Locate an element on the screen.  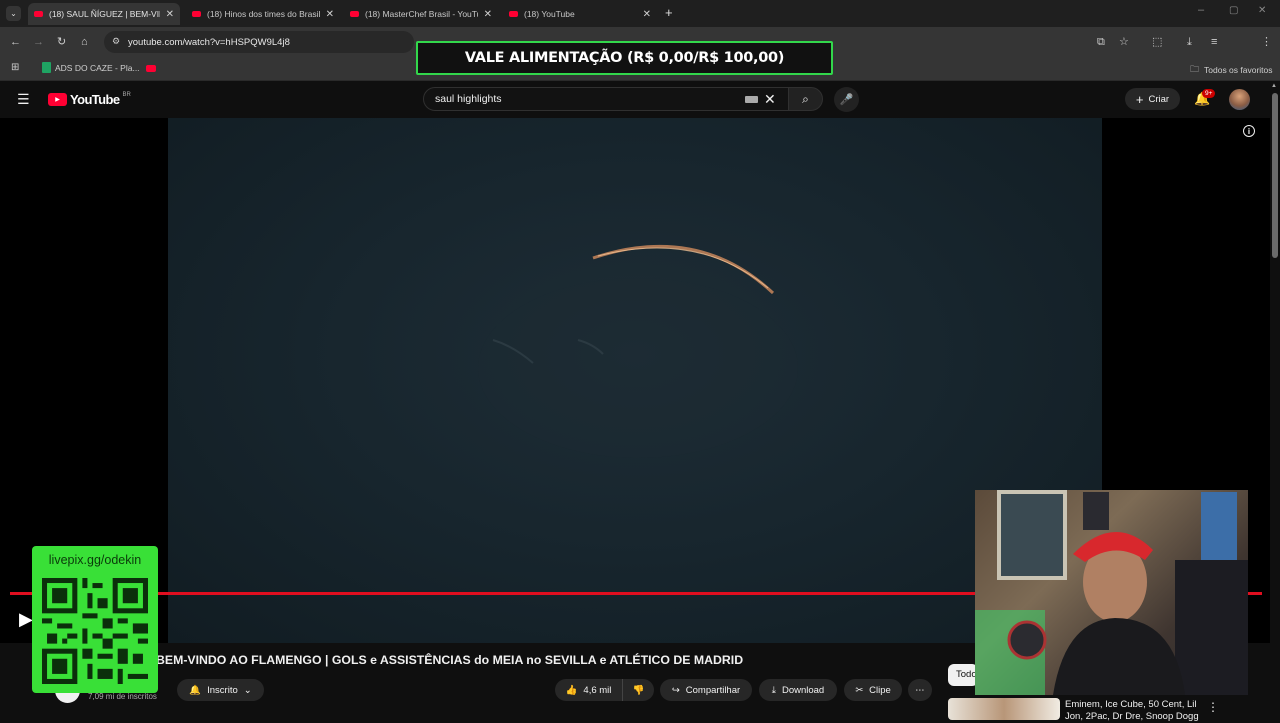
all-favorites: 🗀 Todos os favoritos is located at coordinates (1231, 70).